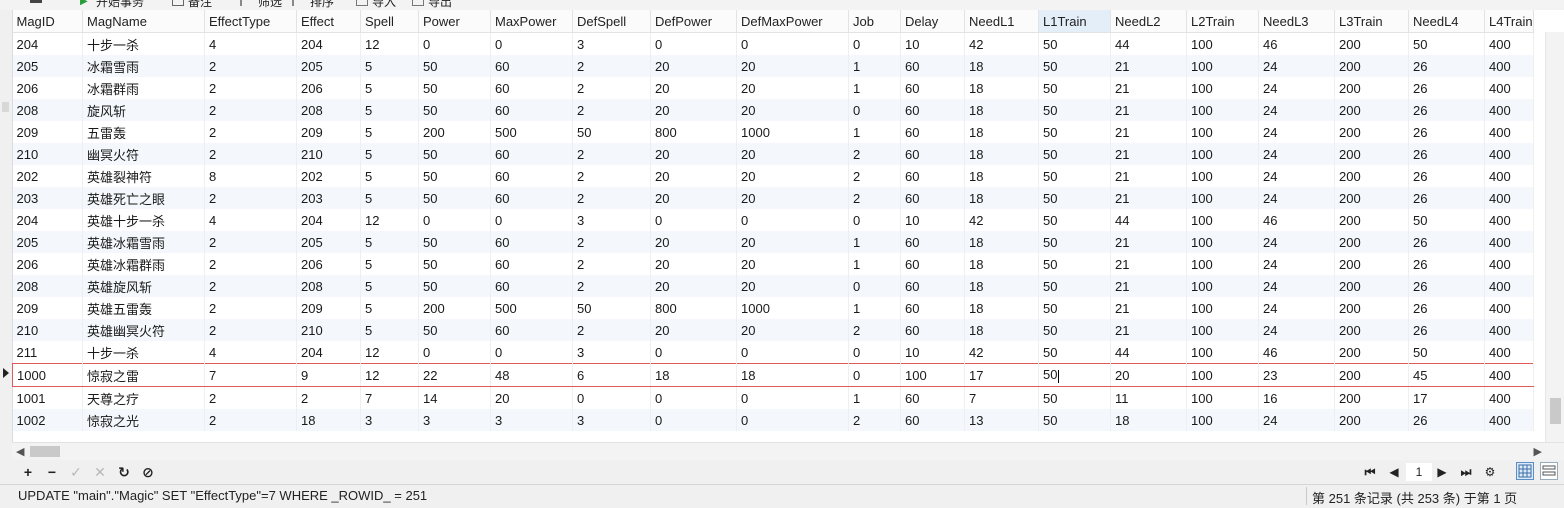 This screenshot has height=508, width=1564. I want to click on cell-maxpower: 3, so click(531, 420).